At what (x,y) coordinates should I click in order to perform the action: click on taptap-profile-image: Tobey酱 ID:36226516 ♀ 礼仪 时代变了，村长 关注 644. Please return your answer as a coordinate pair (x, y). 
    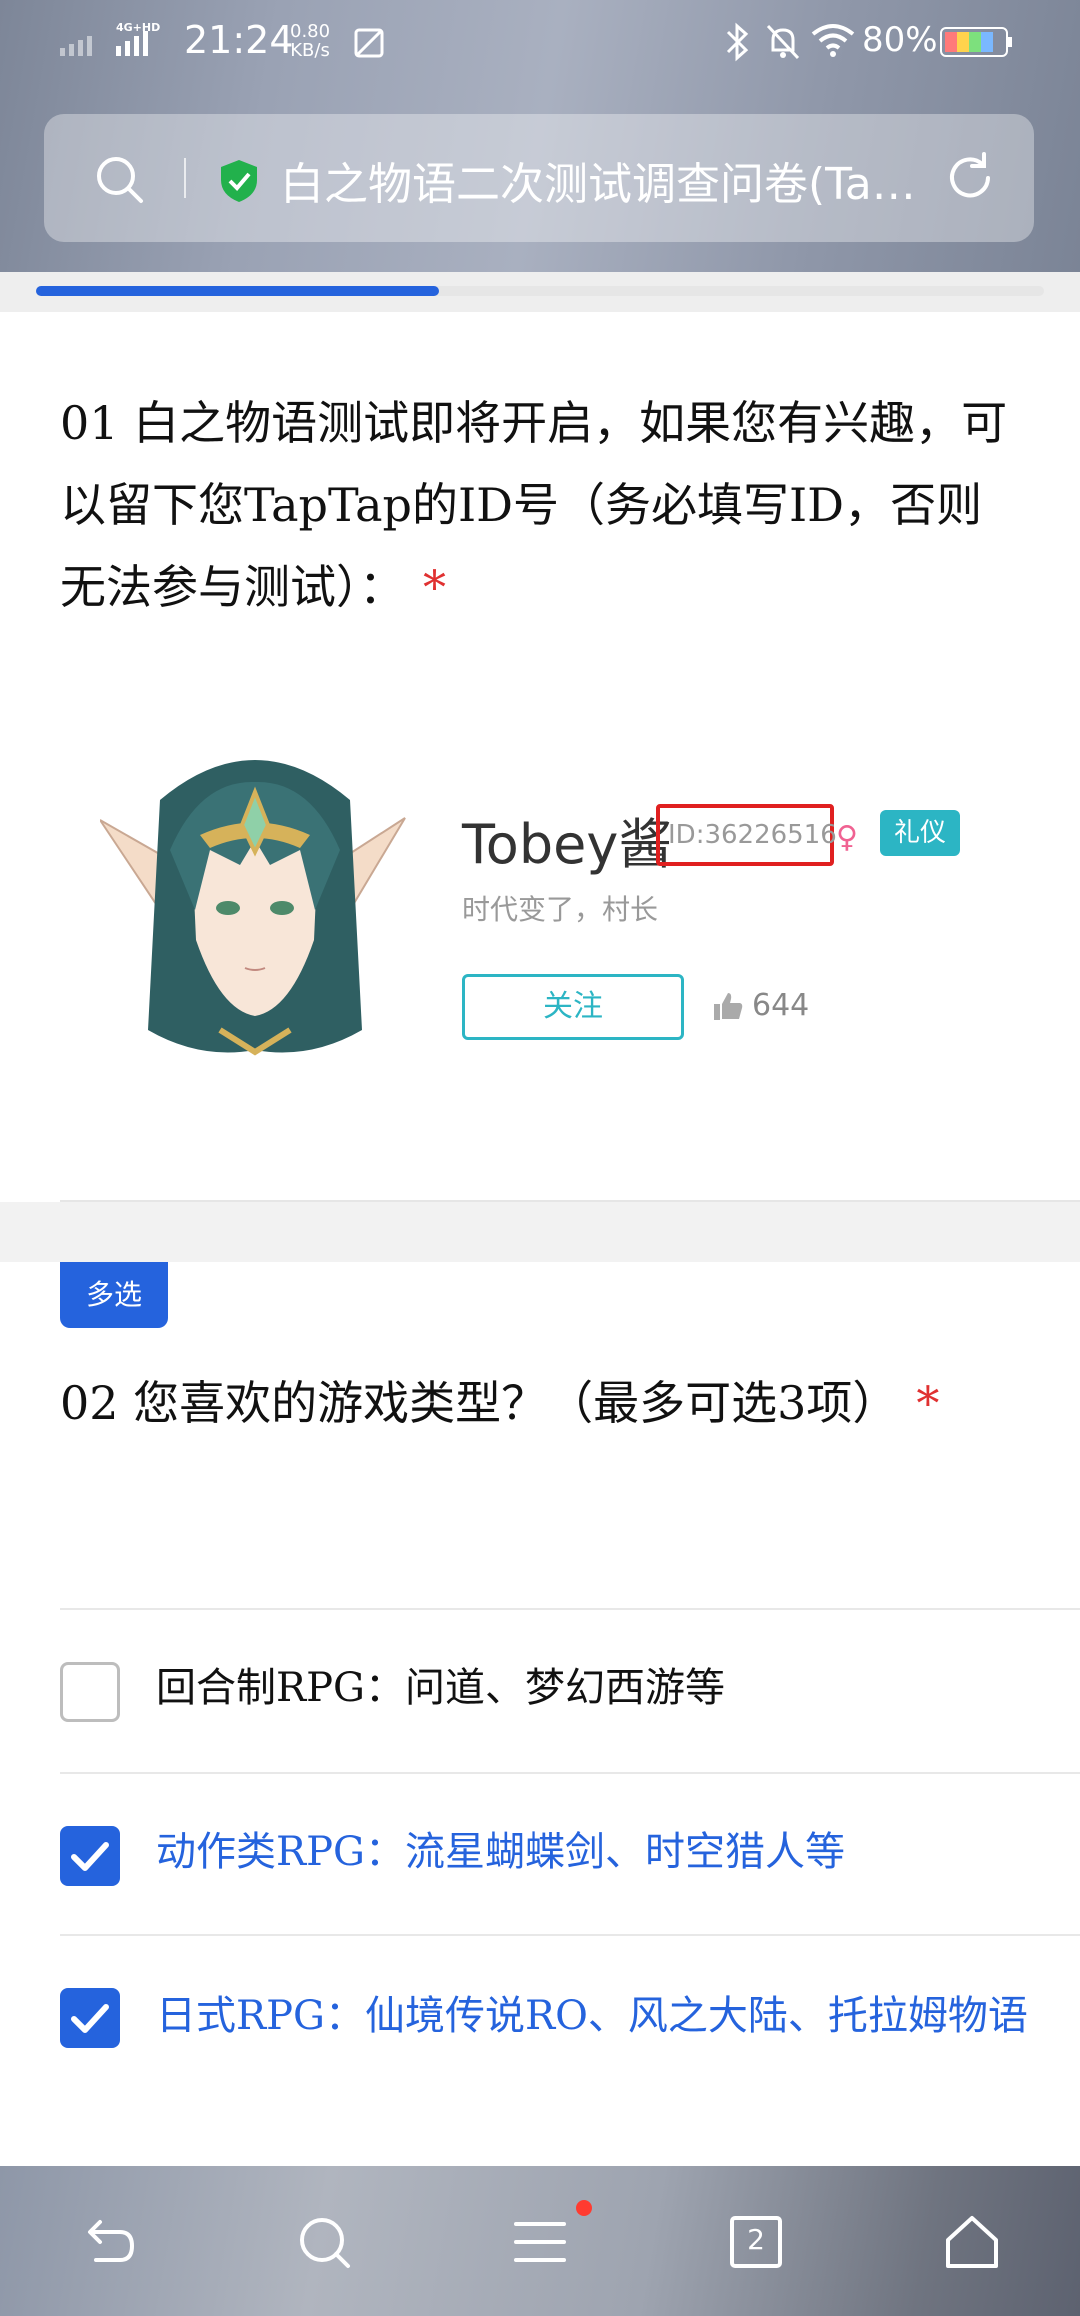
    Looking at the image, I should click on (550, 910).